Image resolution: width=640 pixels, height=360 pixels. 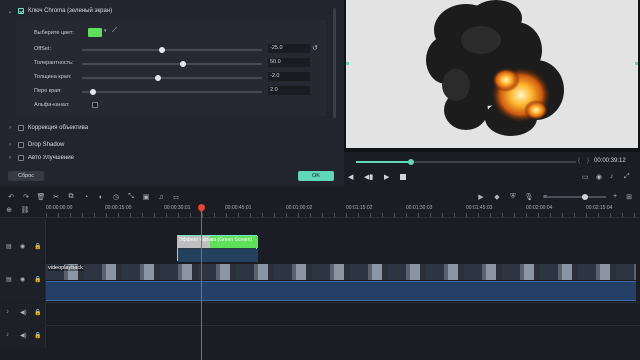 I want to click on edge-thickness-slider, so click(x=172, y=78).